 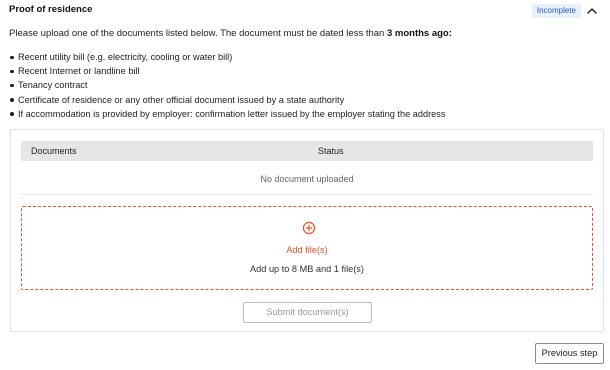 What do you see at coordinates (51, 9) in the screenshot?
I see `section-title: Proof of residence` at bounding box center [51, 9].